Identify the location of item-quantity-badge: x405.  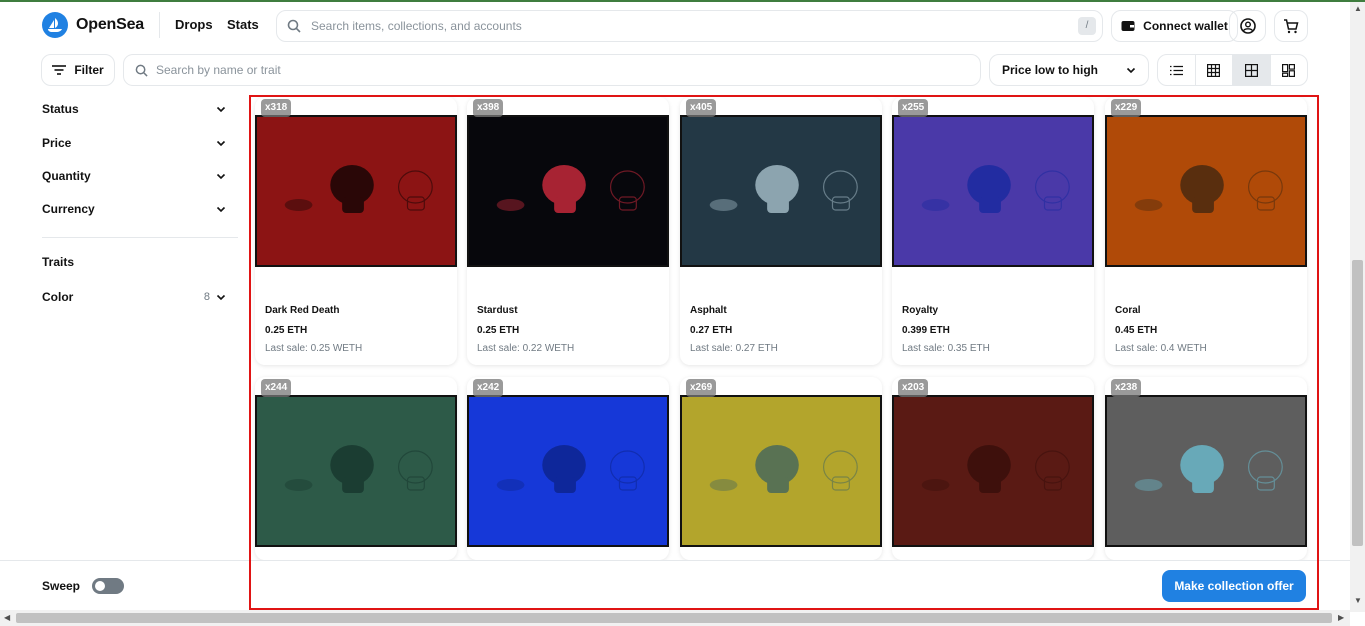
(701, 108).